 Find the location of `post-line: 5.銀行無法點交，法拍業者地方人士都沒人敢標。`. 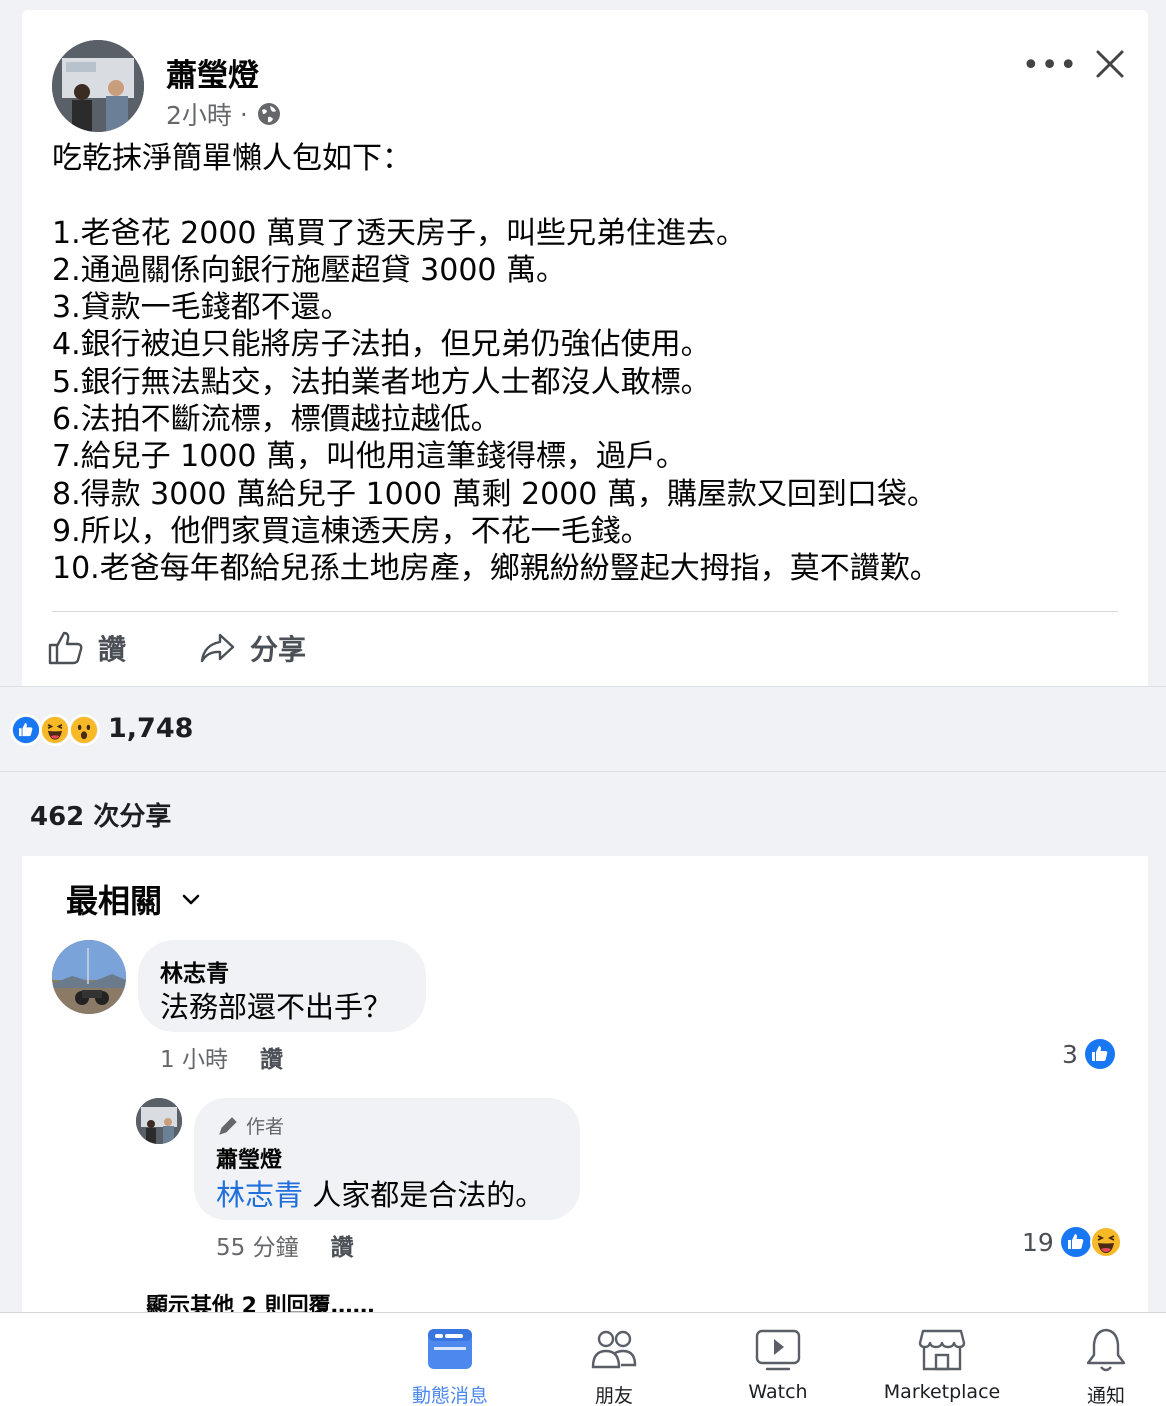

post-line: 5.銀行無法點交，法拍業者地方人士都沒人敢標。 is located at coordinates (381, 382).